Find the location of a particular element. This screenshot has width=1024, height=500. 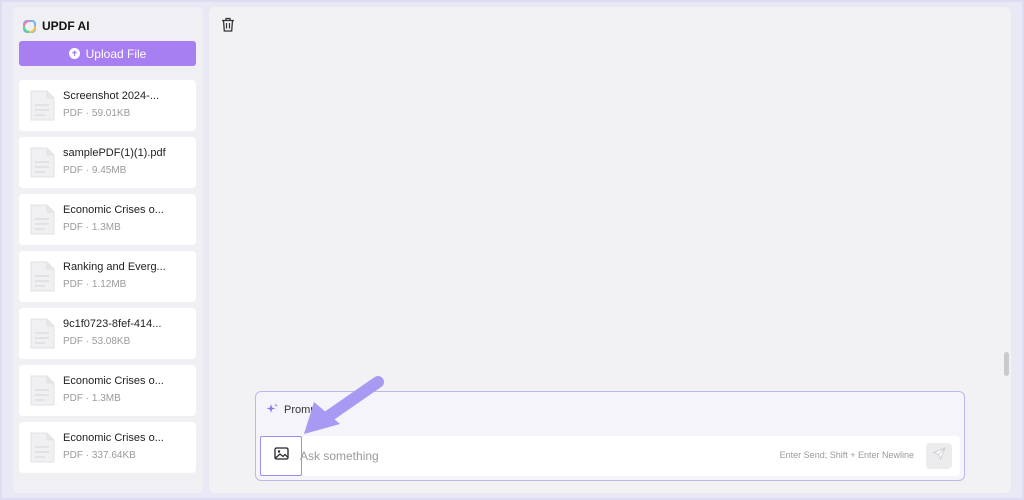

file-meta: PDF · 59.01KB is located at coordinates (97, 113).